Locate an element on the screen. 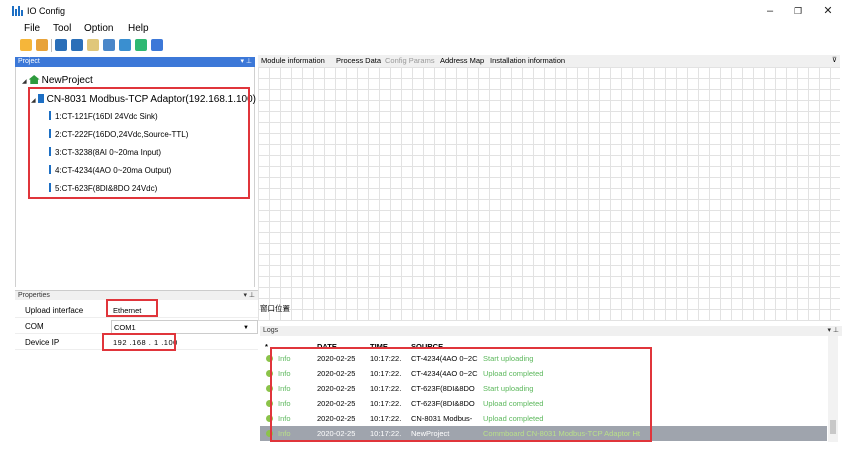 Image resolution: width=860 pixels, height=464 pixels. tab-module-information: Module information is located at coordinates (293, 60).